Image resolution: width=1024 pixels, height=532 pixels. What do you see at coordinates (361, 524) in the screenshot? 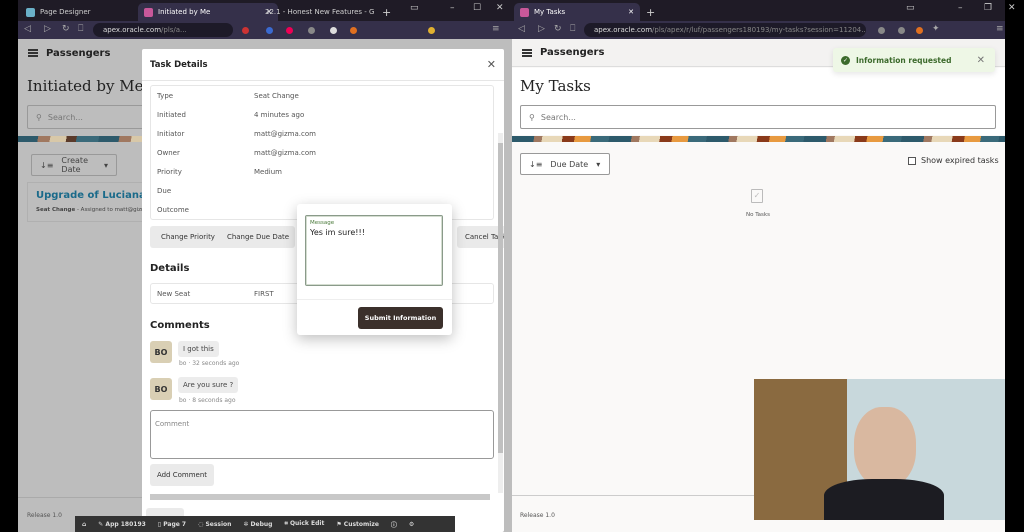
I see `dev-customize-label: Customize` at bounding box center [361, 524].